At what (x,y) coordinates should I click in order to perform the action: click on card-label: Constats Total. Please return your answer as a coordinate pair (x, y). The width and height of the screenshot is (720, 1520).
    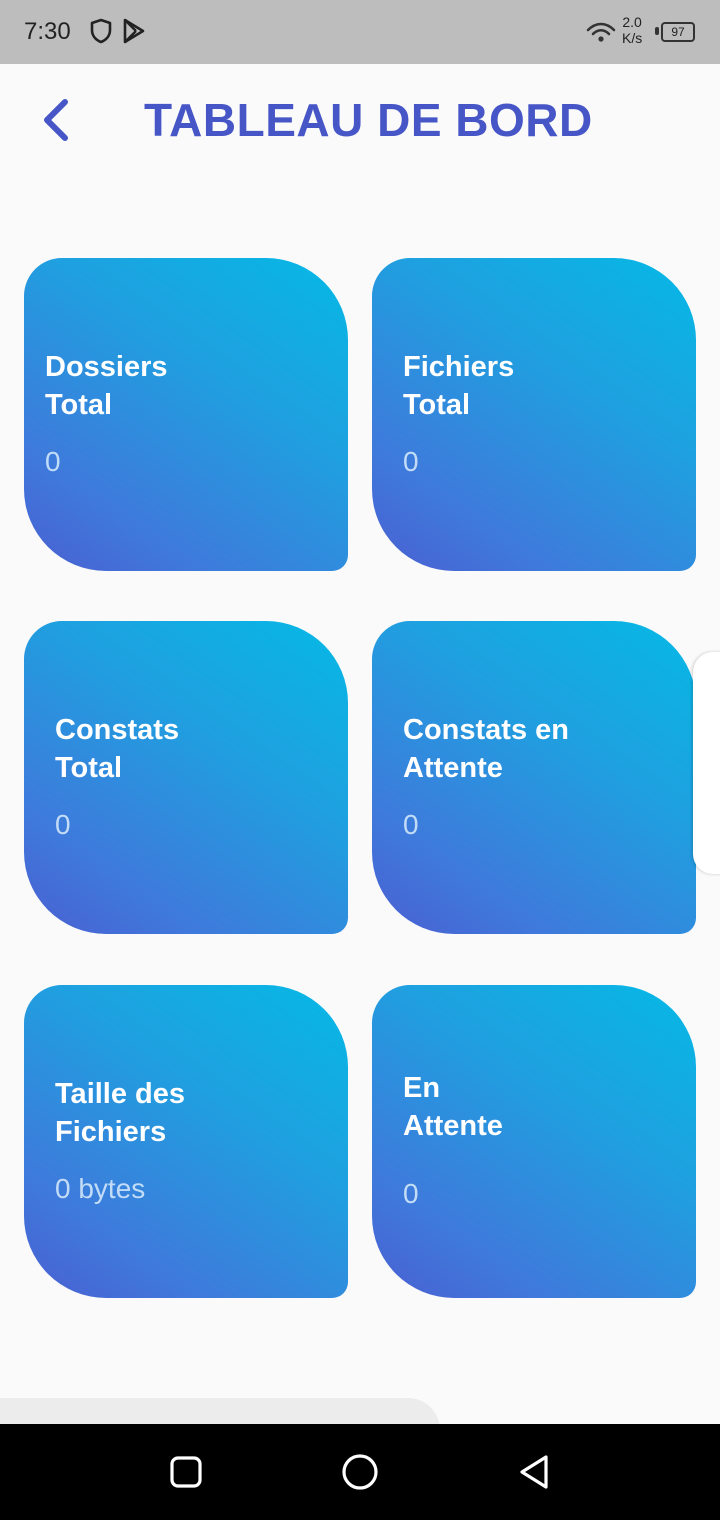
    Looking at the image, I should click on (175, 749).